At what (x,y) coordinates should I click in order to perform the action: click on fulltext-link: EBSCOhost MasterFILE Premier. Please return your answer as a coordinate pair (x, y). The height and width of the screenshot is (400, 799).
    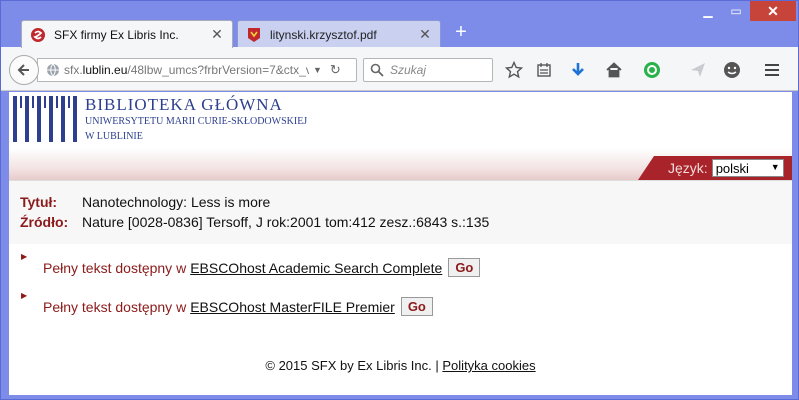
    Looking at the image, I should click on (292, 307).